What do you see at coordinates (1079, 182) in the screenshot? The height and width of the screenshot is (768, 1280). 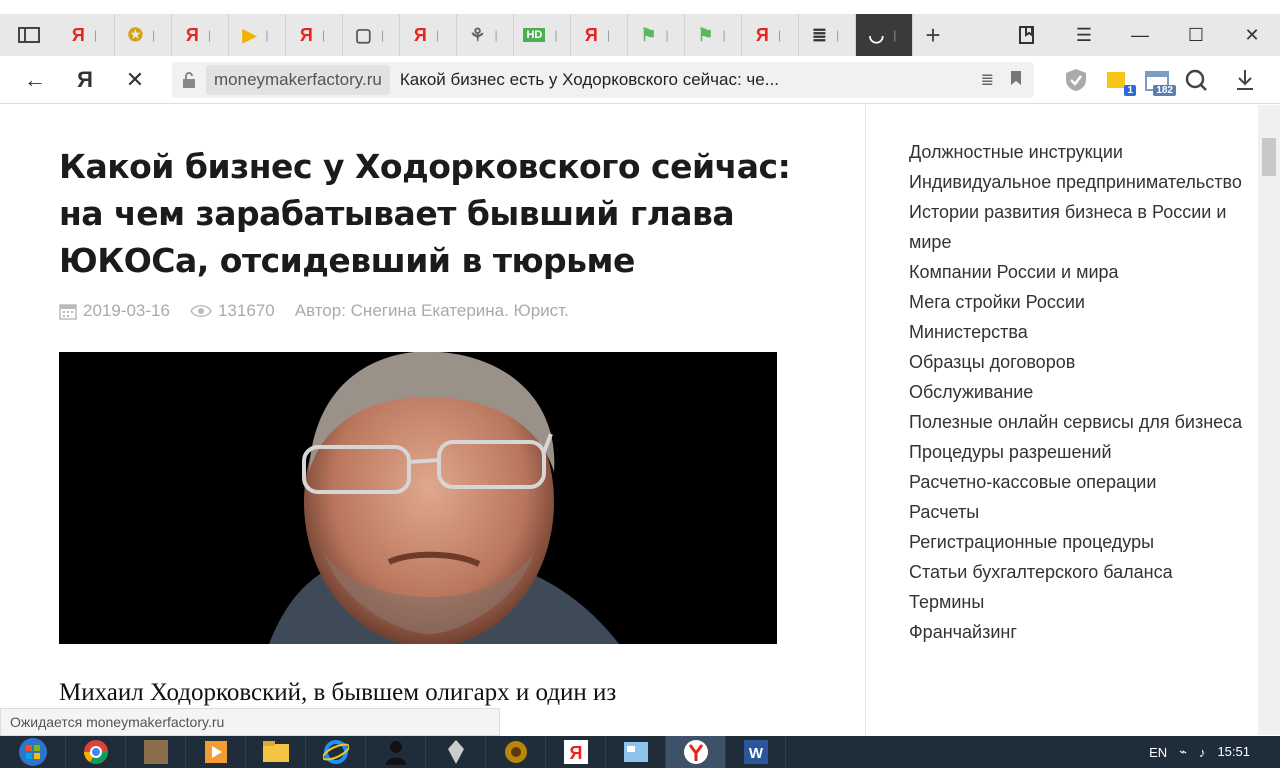 I see `category-link: Индивидуальное предпринимательство` at bounding box center [1079, 182].